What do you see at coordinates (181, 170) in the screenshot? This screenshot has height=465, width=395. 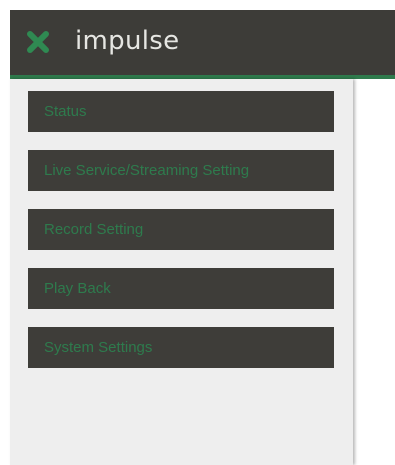 I see `sidebar-item-live-service-streaming-setting: Live Service/Streaming Setting` at bounding box center [181, 170].